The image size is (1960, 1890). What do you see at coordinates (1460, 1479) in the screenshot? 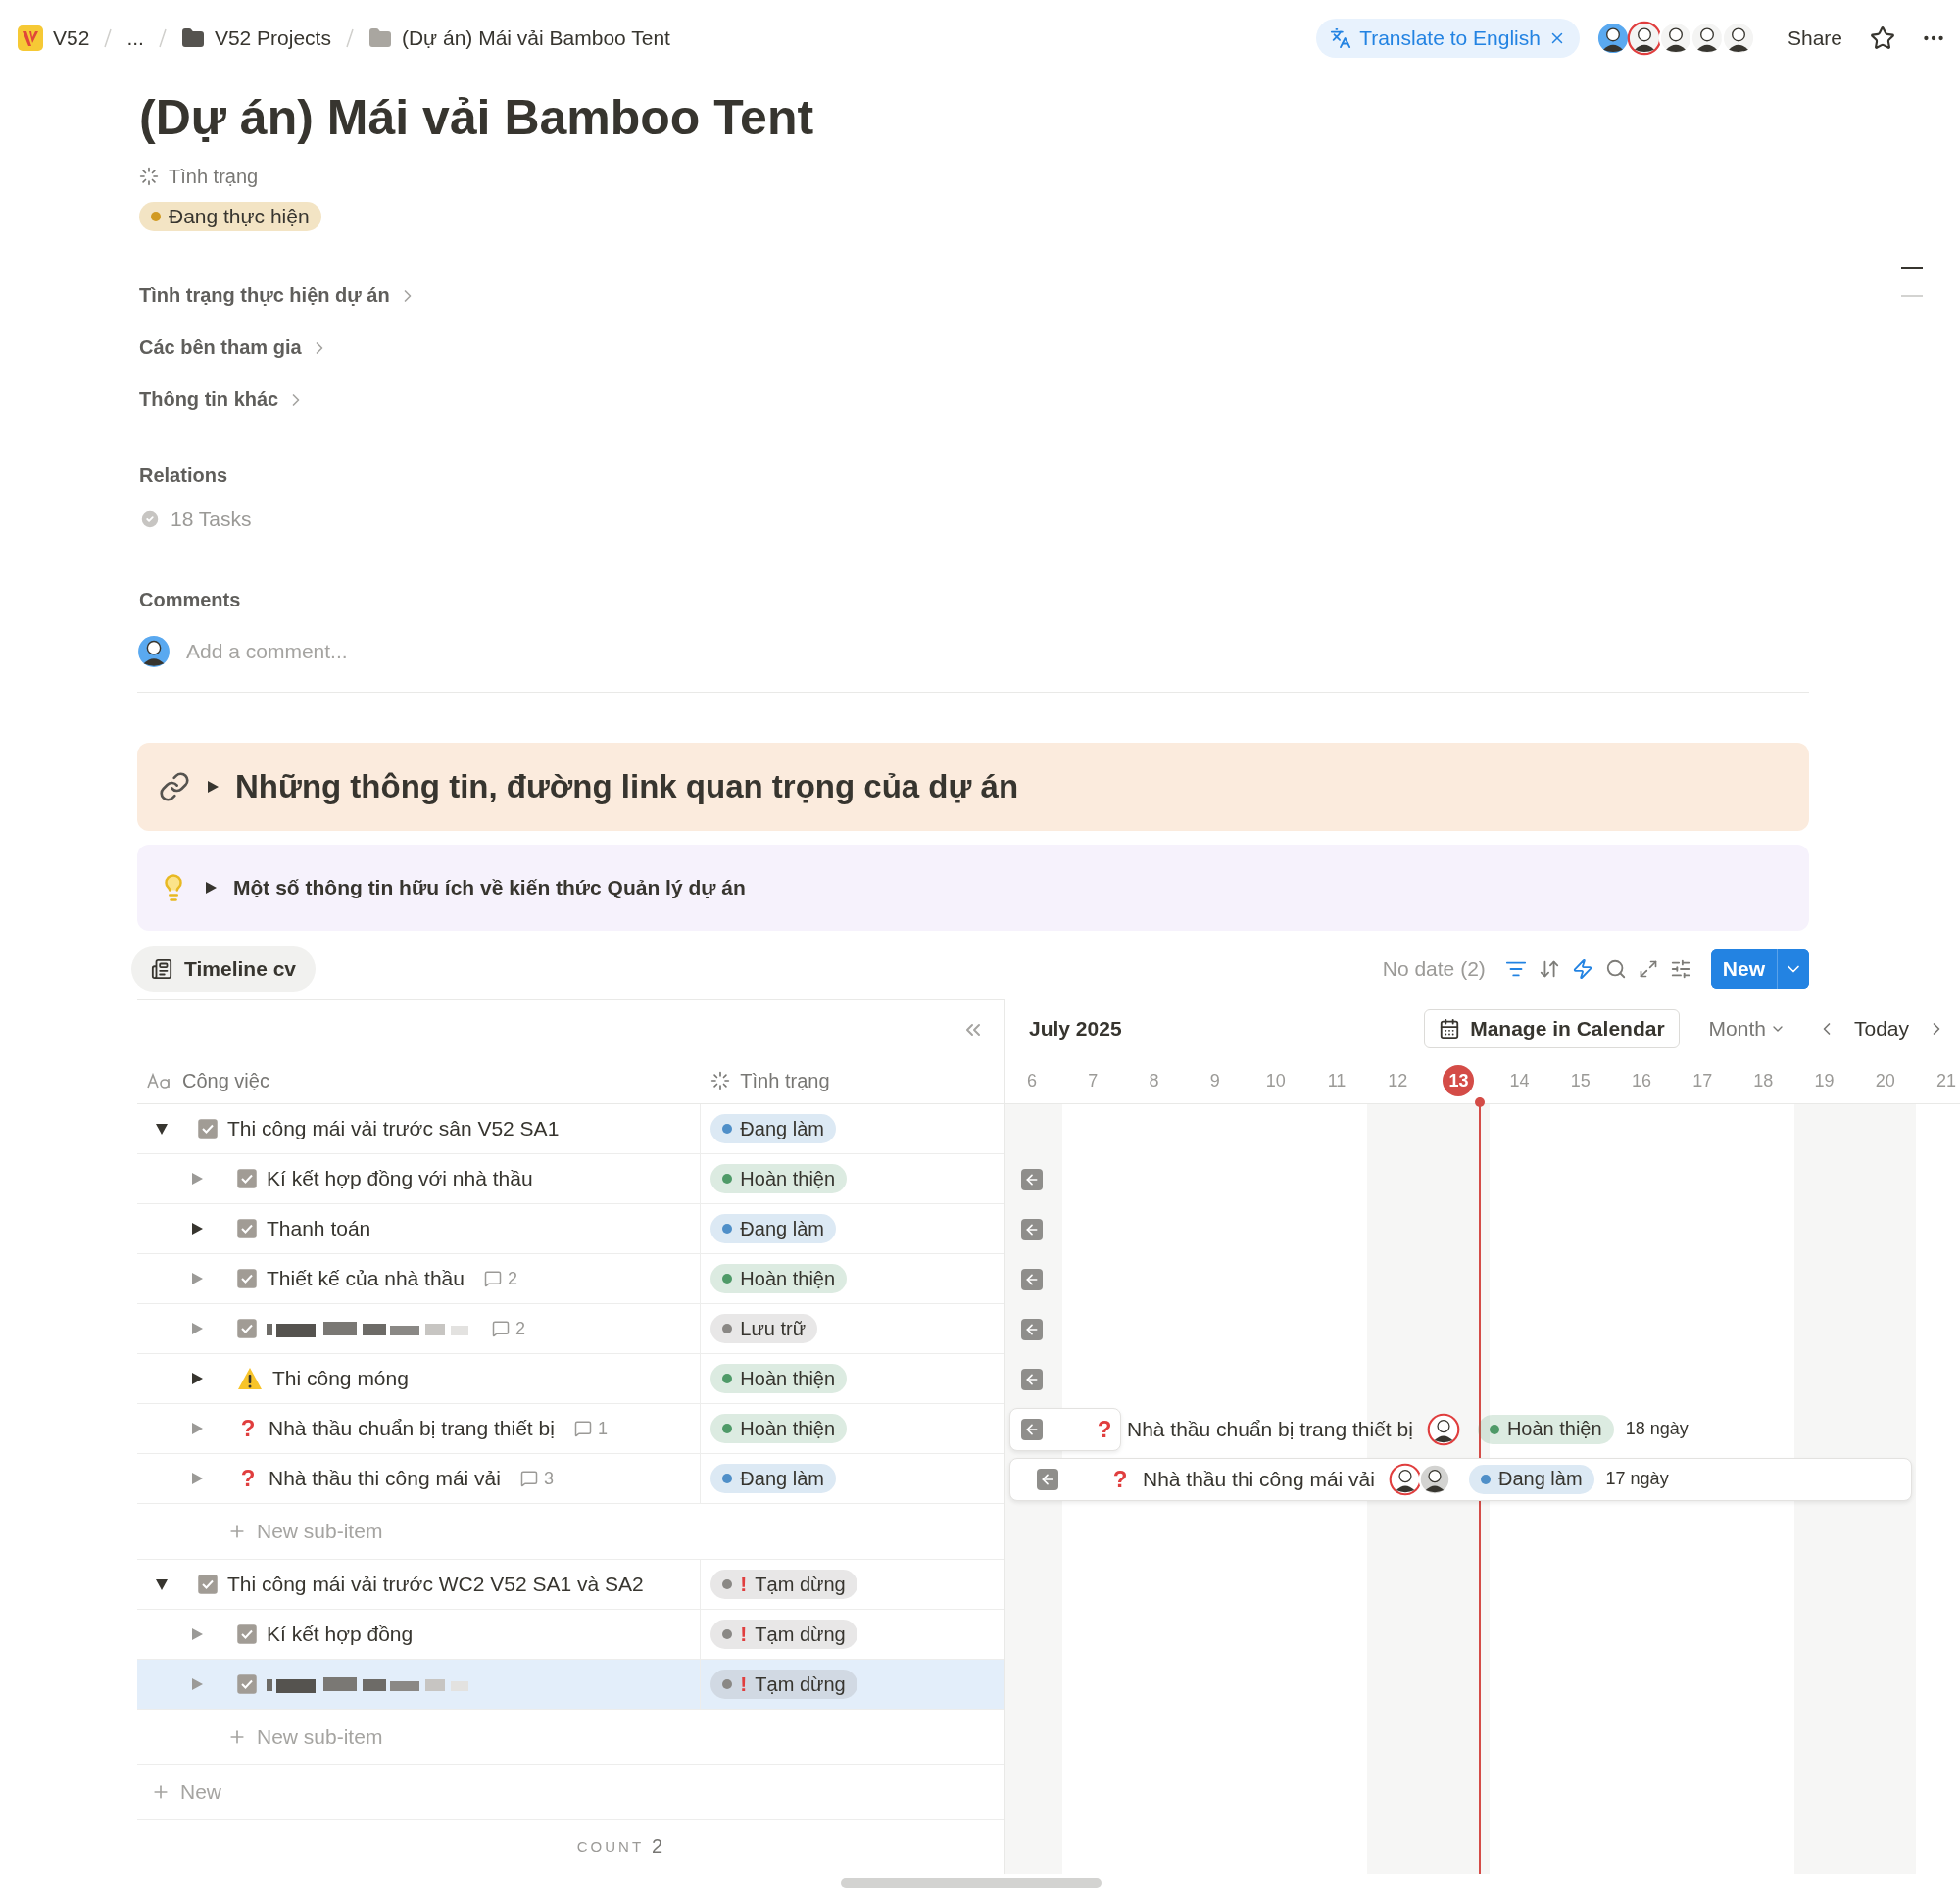
I see `timeline-bar: ? Nhà thầu thi công mái vải Đang làm 17 ngày` at bounding box center [1460, 1479].